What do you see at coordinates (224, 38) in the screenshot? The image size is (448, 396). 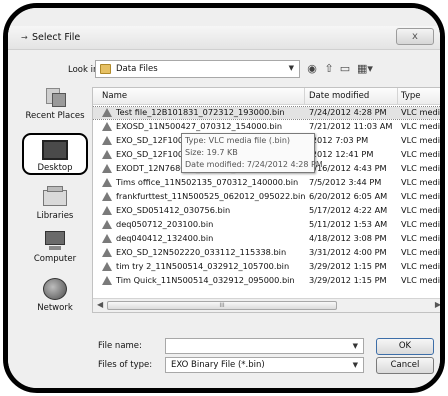 I see `title-bar: → Select File x` at bounding box center [224, 38].